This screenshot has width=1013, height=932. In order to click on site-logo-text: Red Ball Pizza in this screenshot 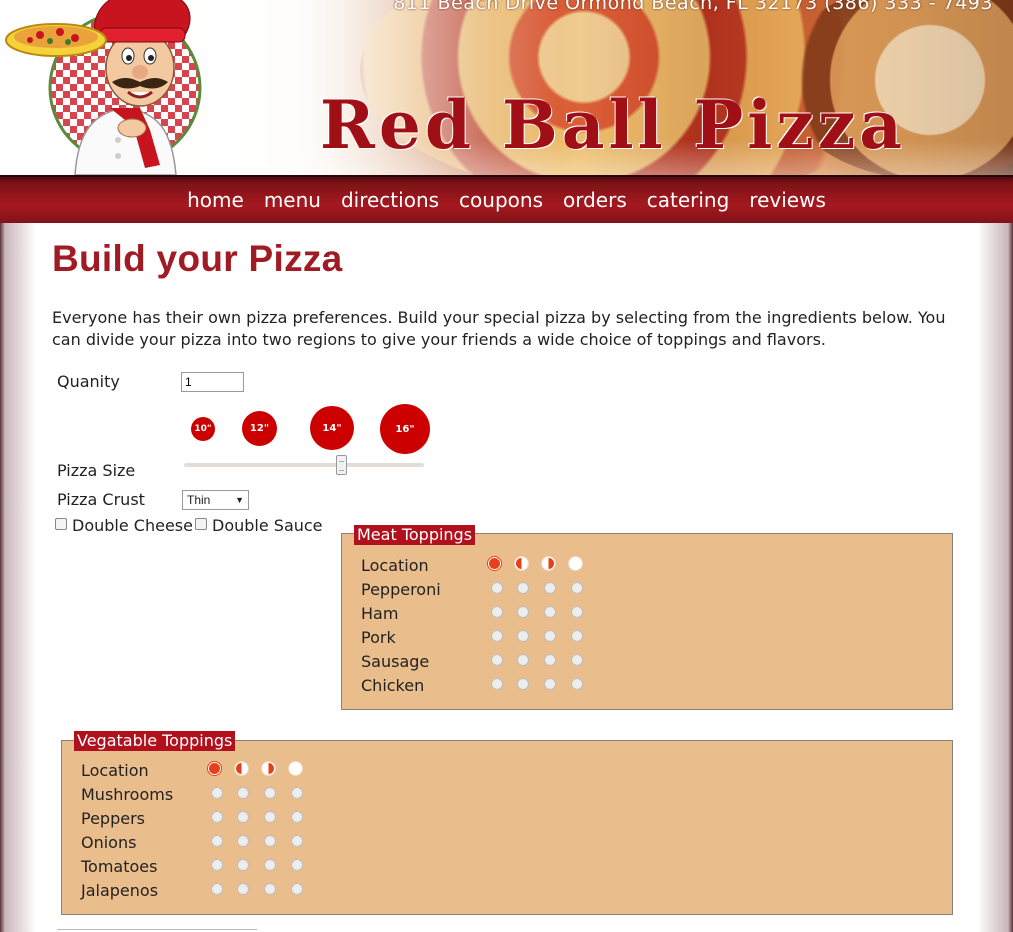, I will do `click(613, 125)`.